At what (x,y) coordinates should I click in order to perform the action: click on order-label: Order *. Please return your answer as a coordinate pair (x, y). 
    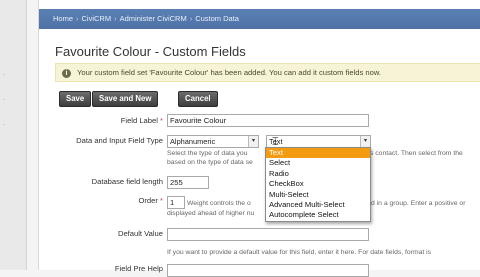
    Looking at the image, I should click on (111, 200).